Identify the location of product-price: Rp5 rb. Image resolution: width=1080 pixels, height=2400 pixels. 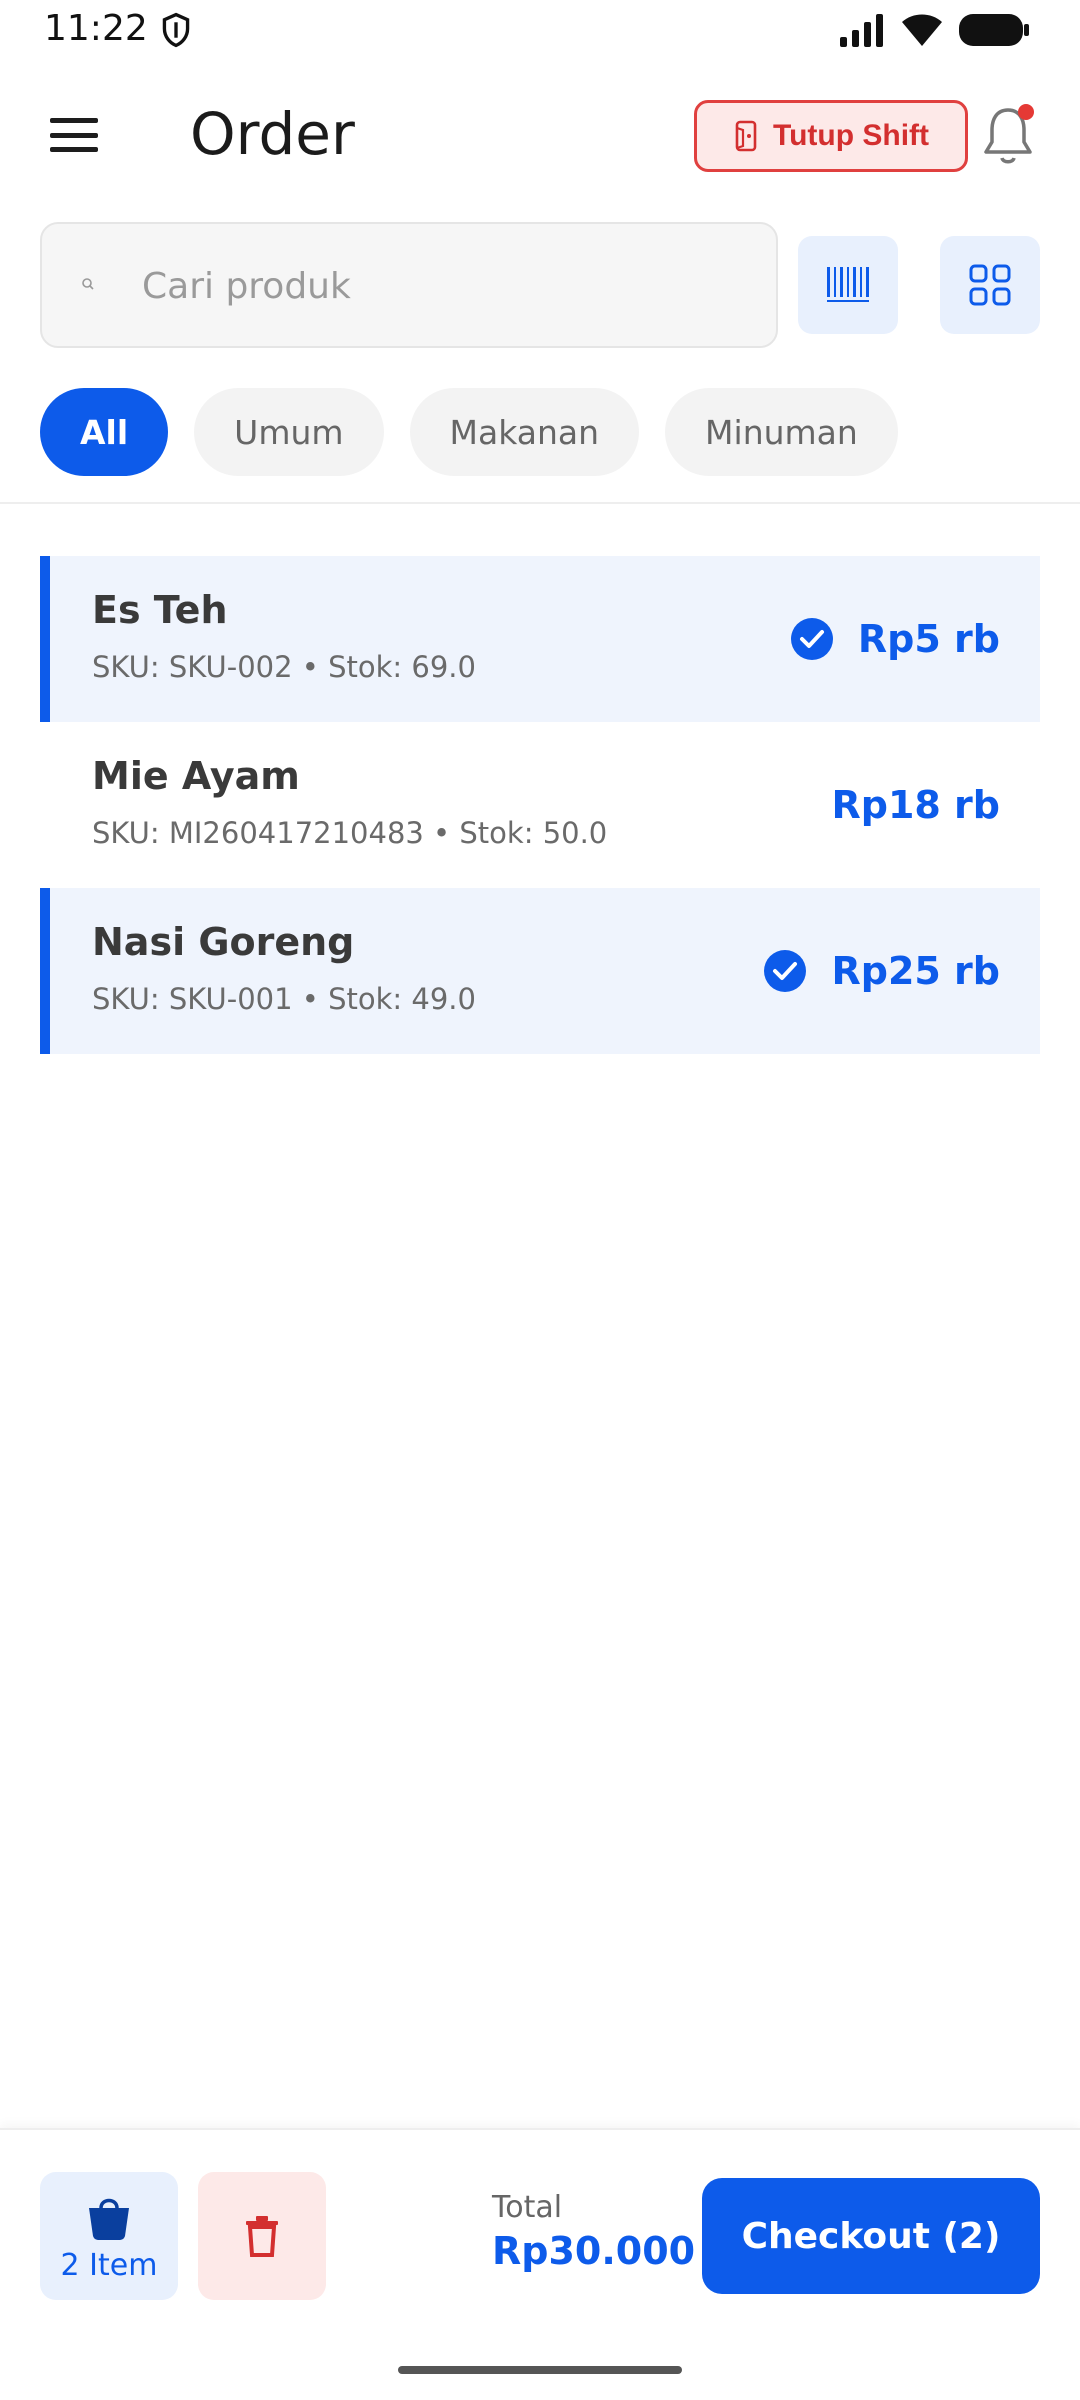
(928, 639).